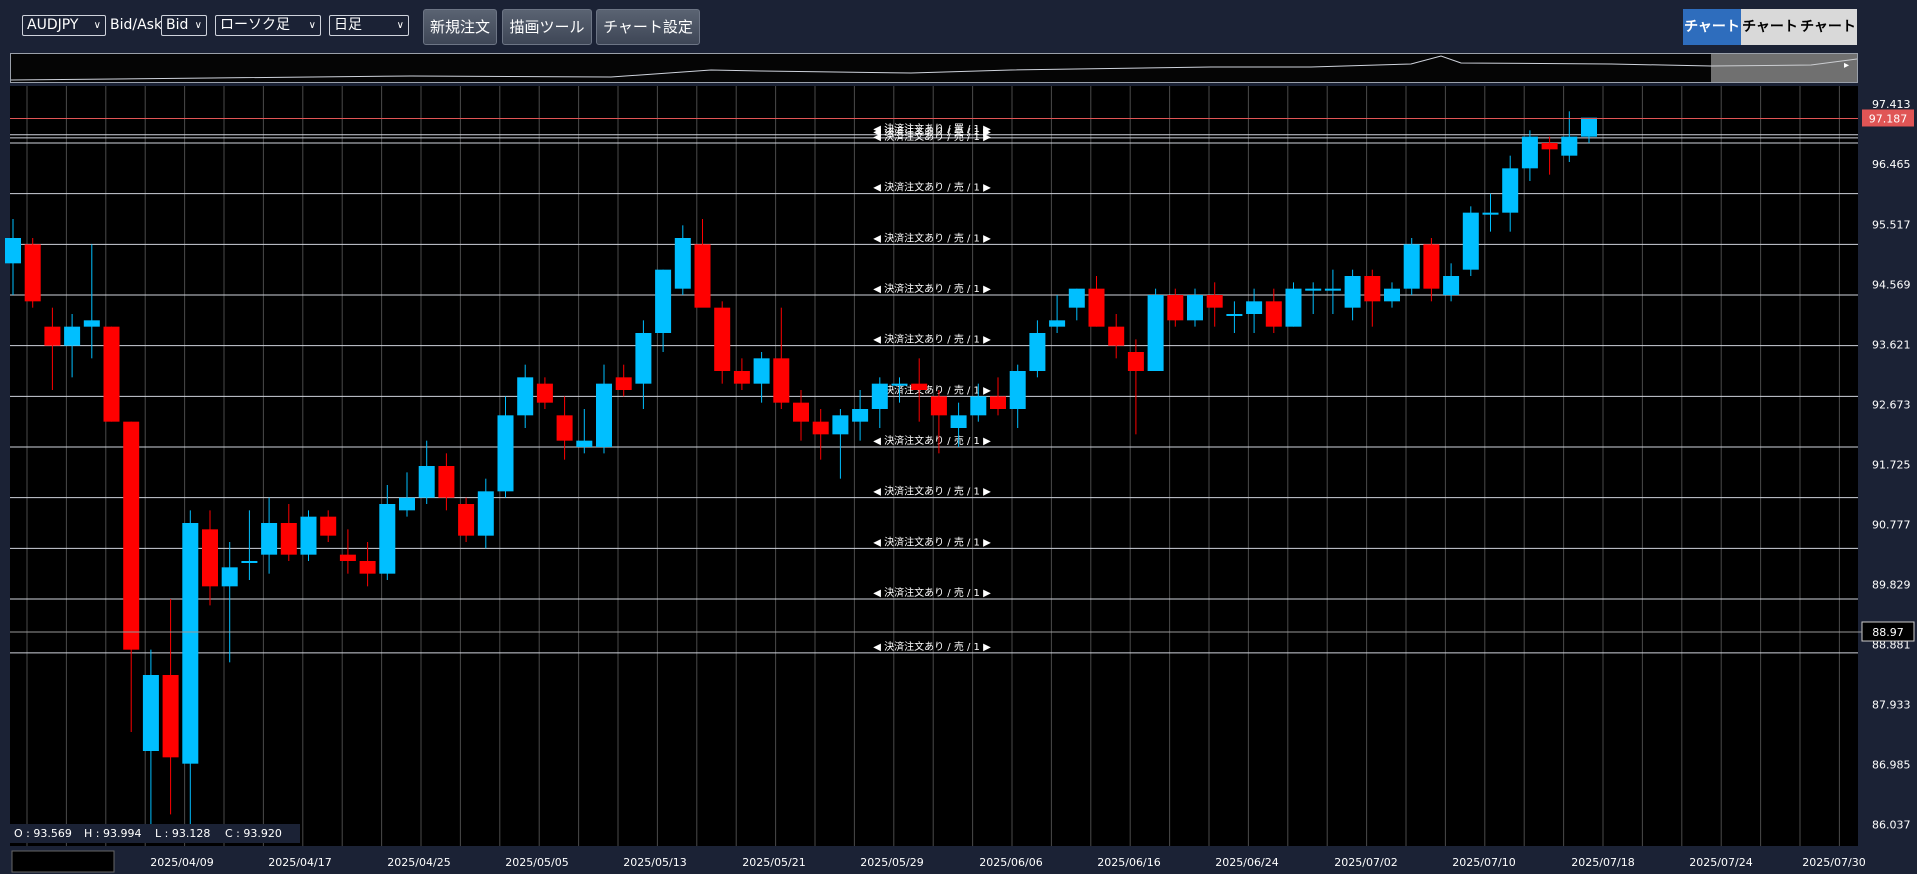 Image resolution: width=1917 pixels, height=874 pixels. I want to click on order-label-3: ◀ 決済注文あり / 売 / 1 ▶, so click(932, 187).